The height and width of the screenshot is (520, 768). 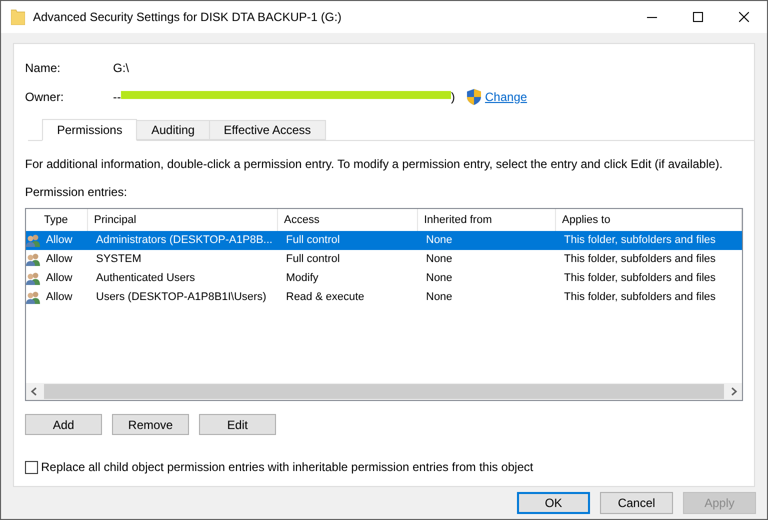 What do you see at coordinates (181, 298) in the screenshot?
I see `table-cell-text: Users (DESKTOP-A1P8B1I\Users)` at bounding box center [181, 298].